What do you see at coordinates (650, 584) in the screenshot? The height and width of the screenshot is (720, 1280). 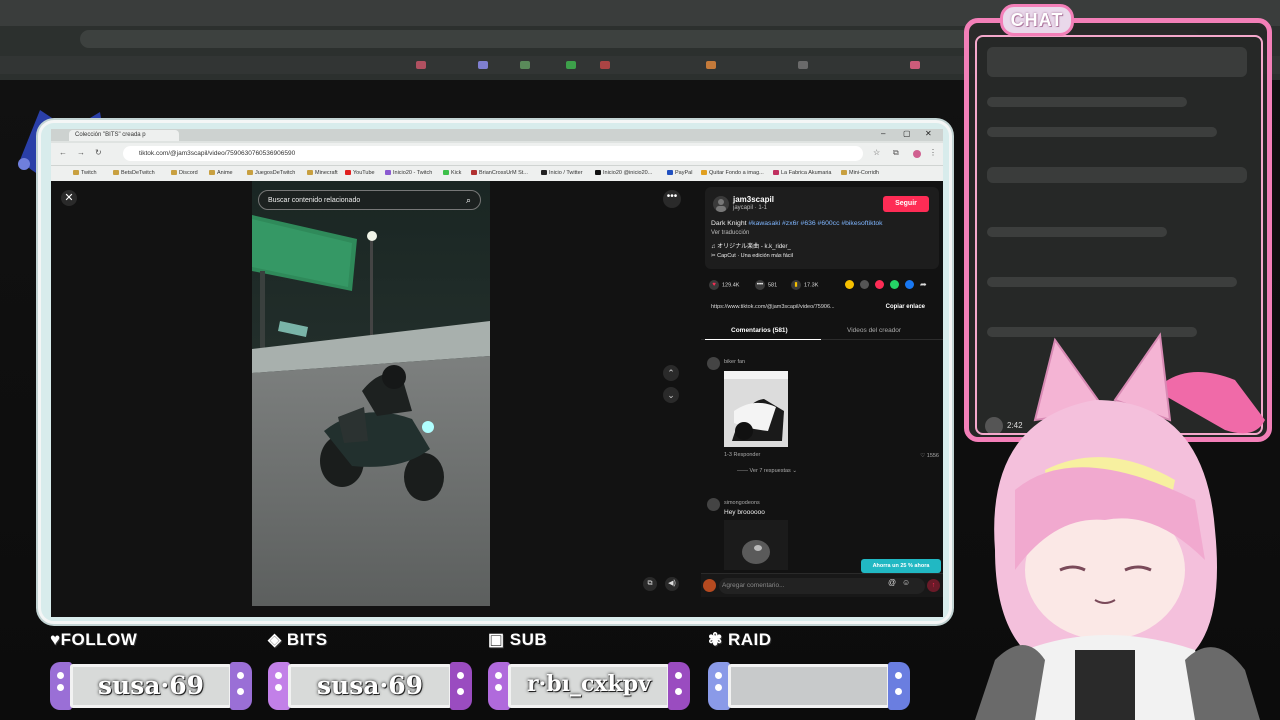 I see `floating-player-icon: ⧉` at bounding box center [650, 584].